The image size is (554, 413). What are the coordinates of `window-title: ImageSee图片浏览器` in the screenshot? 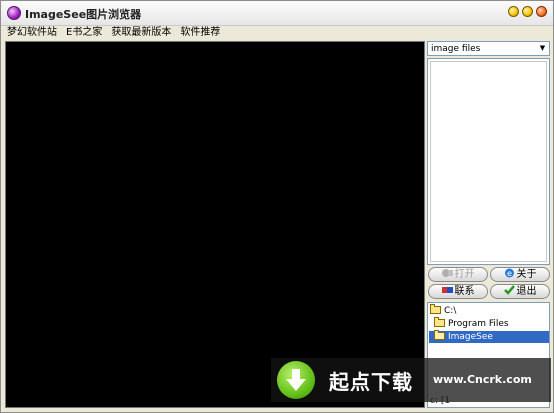 It's located at (83, 14).